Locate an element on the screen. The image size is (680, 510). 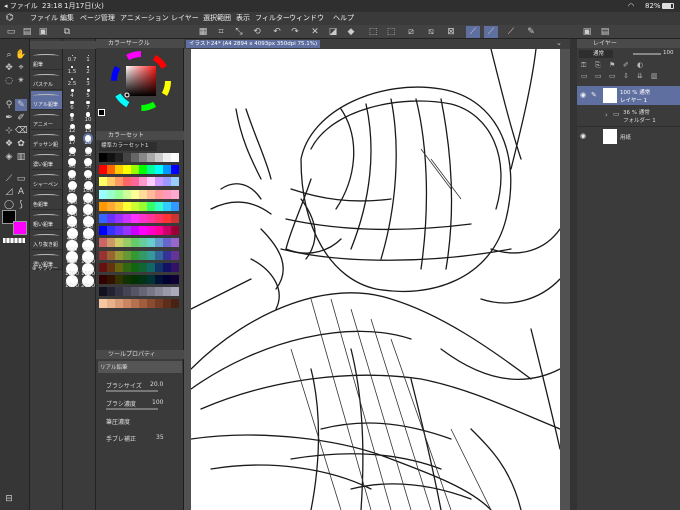
lasso-icon: ◌ is located at coordinates (9, 81).